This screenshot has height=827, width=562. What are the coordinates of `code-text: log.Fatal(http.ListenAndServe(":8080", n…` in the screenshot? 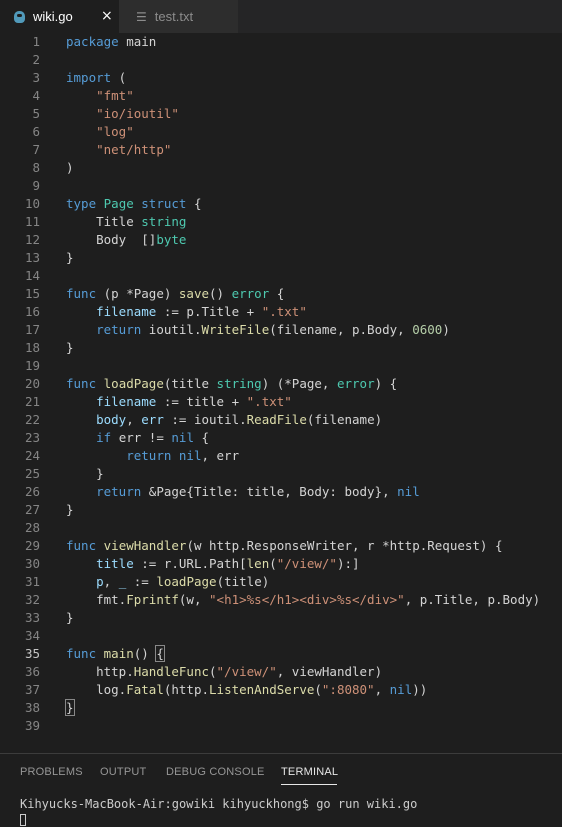 It's located at (246, 690).